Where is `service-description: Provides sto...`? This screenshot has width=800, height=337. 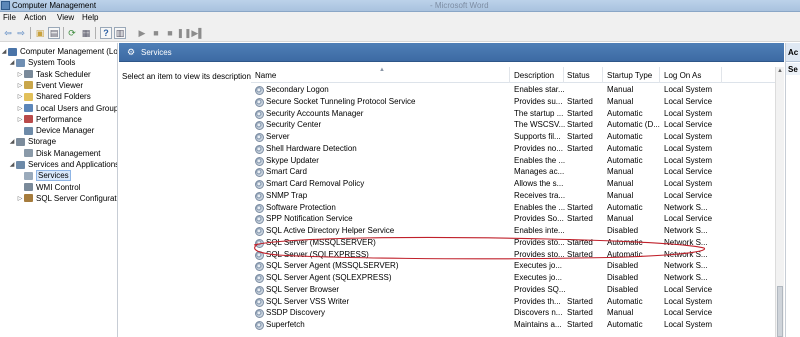 service-description: Provides sto... is located at coordinates (539, 242).